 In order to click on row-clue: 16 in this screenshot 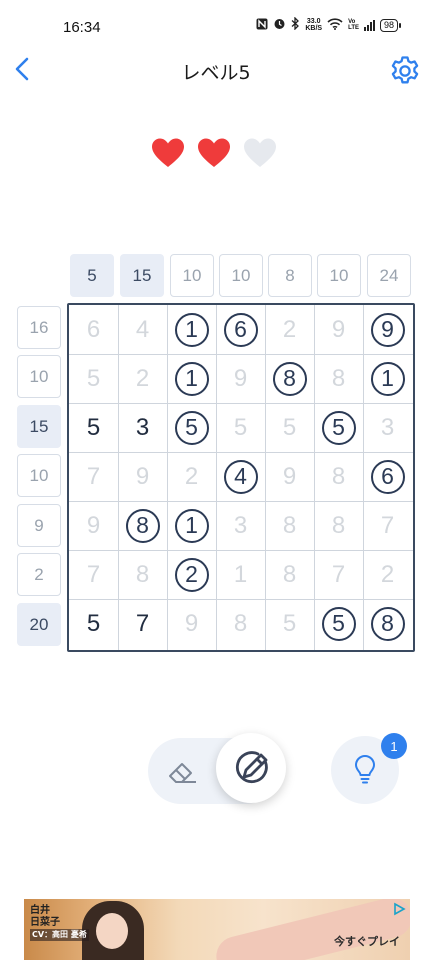, I will do `click(39, 327)`.